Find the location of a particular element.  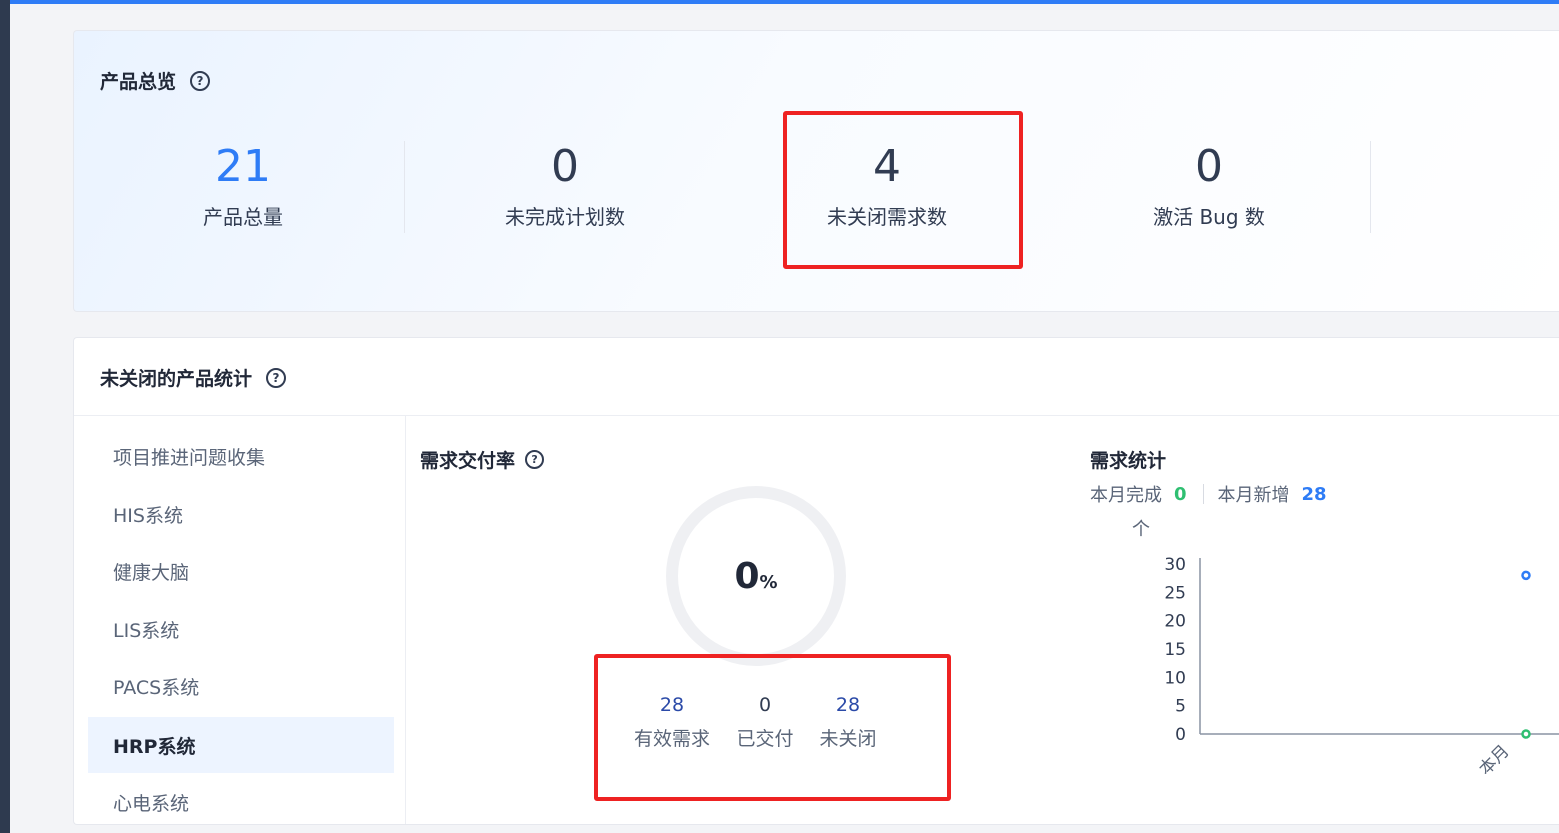

delivery-rate-number: 0 is located at coordinates (747, 576).